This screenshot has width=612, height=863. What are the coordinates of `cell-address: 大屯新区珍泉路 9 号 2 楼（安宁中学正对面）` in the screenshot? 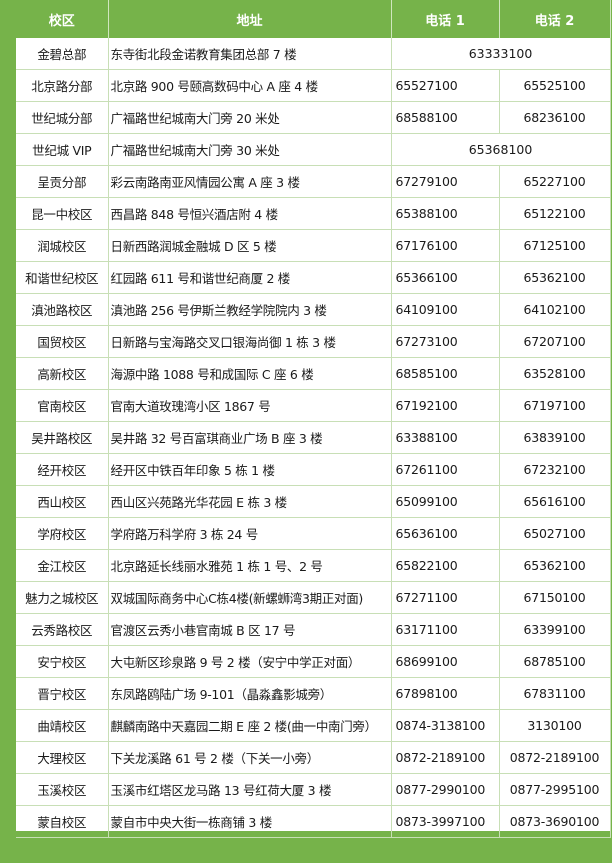 It's located at (250, 661).